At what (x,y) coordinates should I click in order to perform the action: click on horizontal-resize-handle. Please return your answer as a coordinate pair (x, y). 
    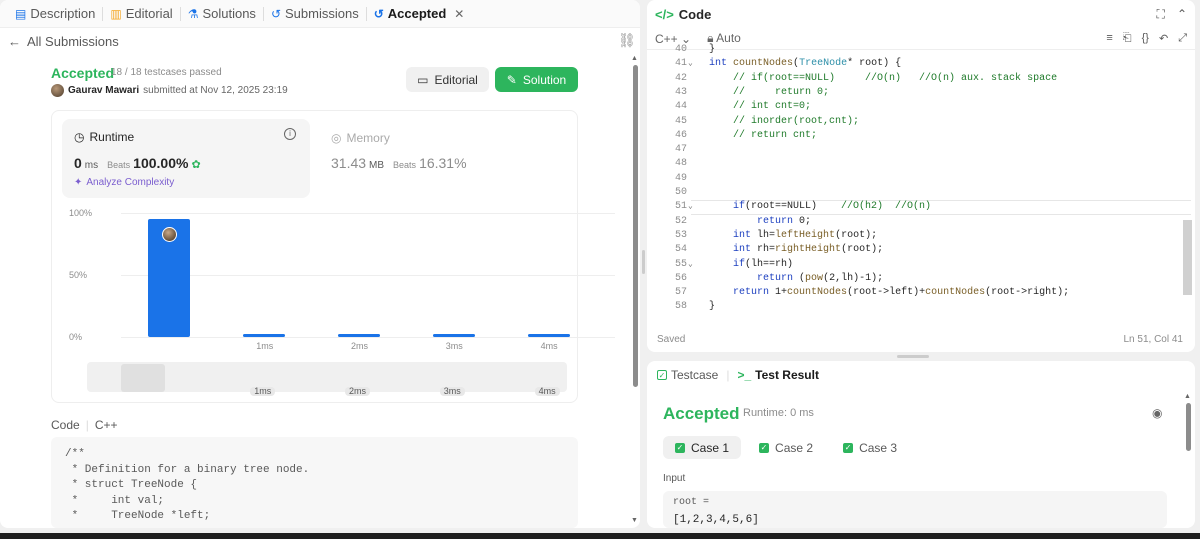
    Looking at the image, I should click on (913, 356).